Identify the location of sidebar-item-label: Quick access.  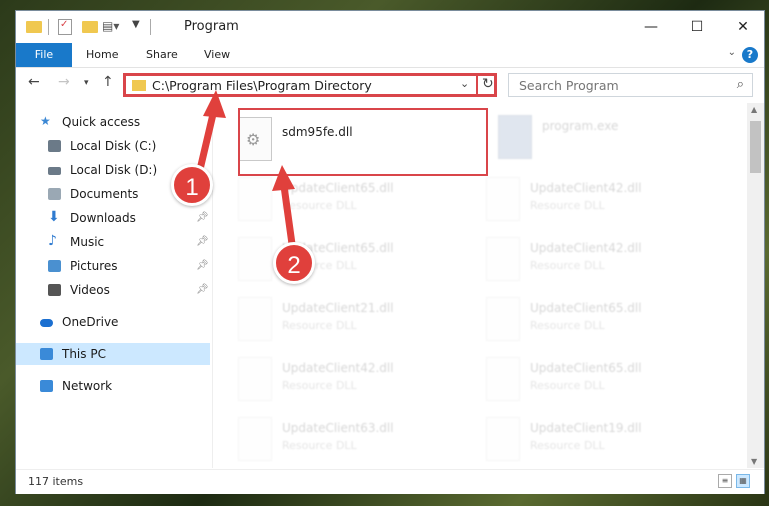
(101, 122).